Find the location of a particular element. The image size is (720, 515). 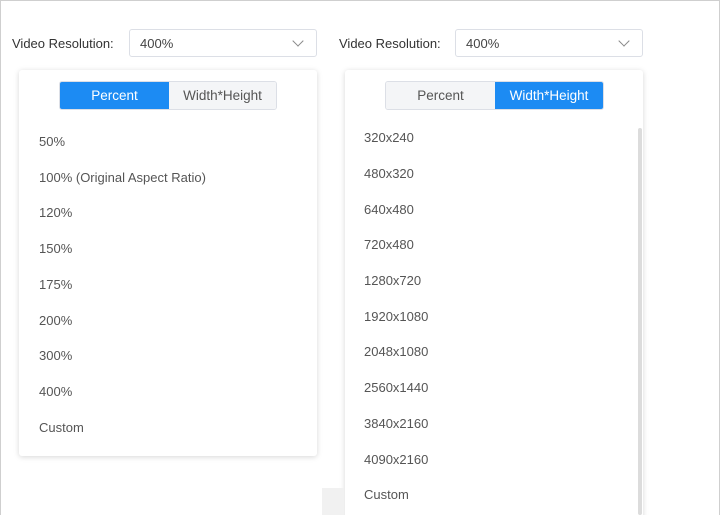

option-100-original: 100% (Original Aspect Ratio) is located at coordinates (122, 178).